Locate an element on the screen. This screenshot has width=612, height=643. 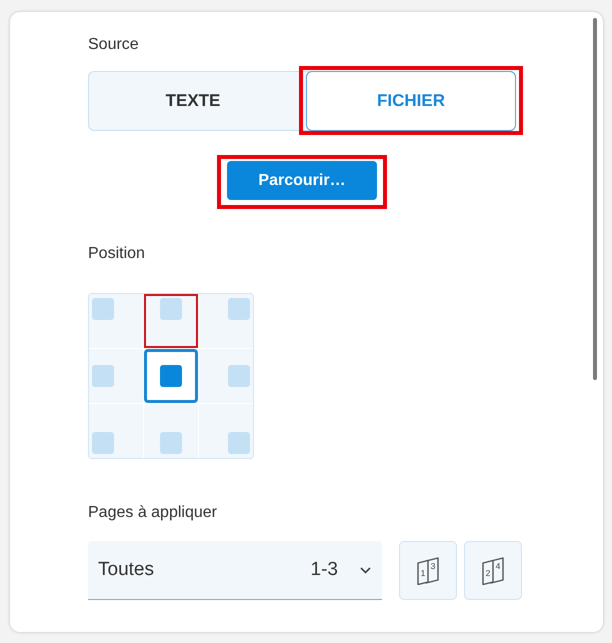
pages-dropdown: Toutes 1-3 is located at coordinates (235, 570).